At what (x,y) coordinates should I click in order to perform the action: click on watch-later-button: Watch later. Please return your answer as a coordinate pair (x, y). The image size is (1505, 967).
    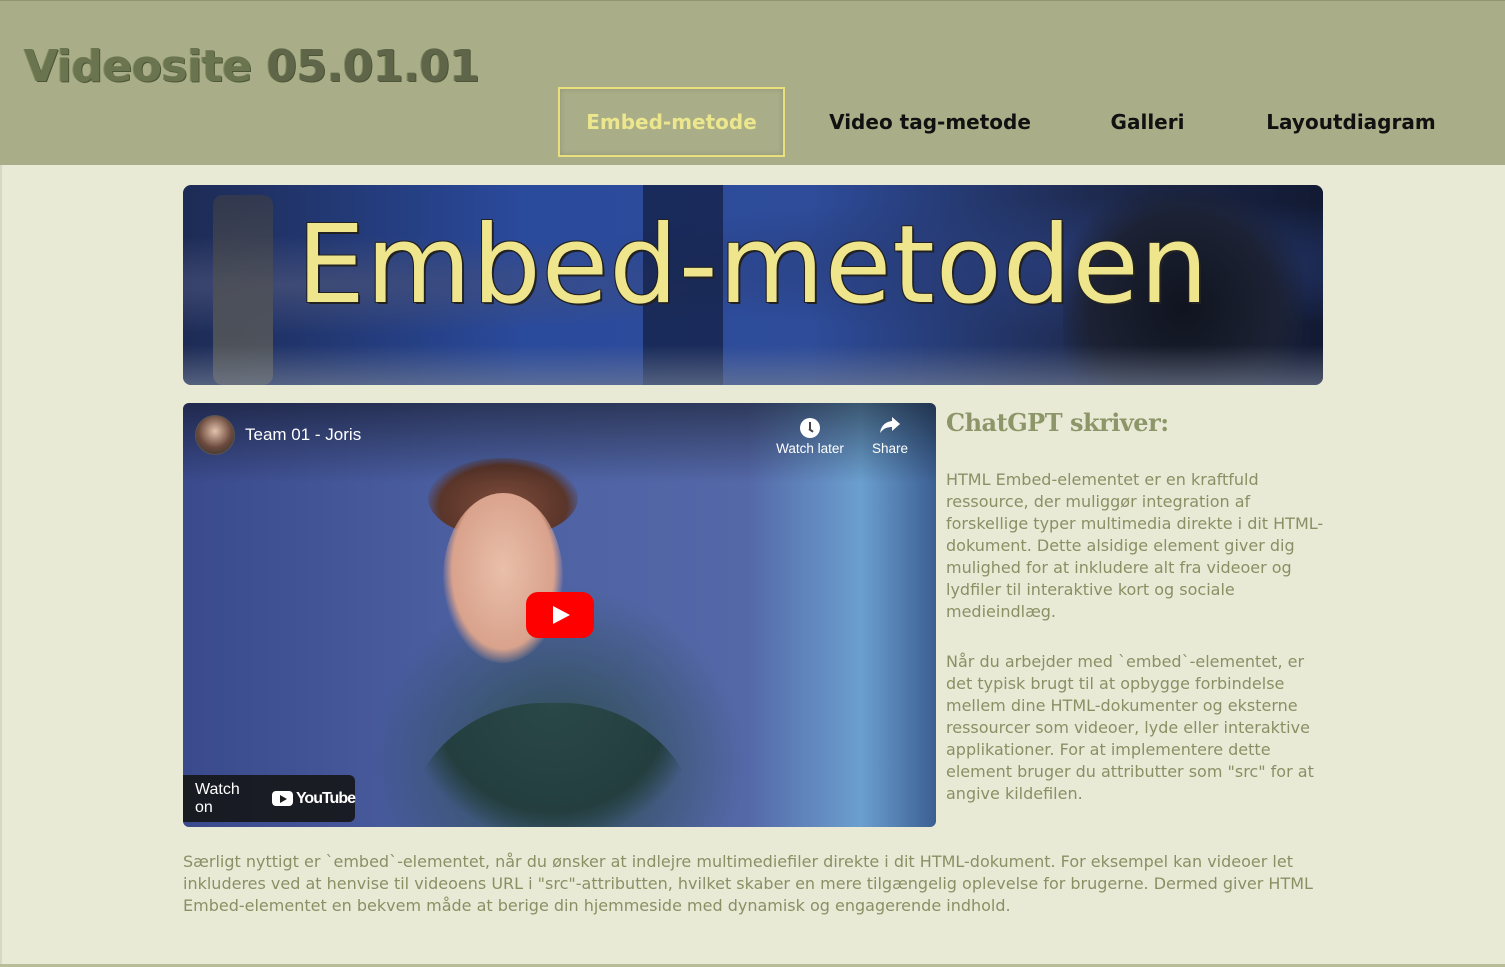
    Looking at the image, I should click on (810, 435).